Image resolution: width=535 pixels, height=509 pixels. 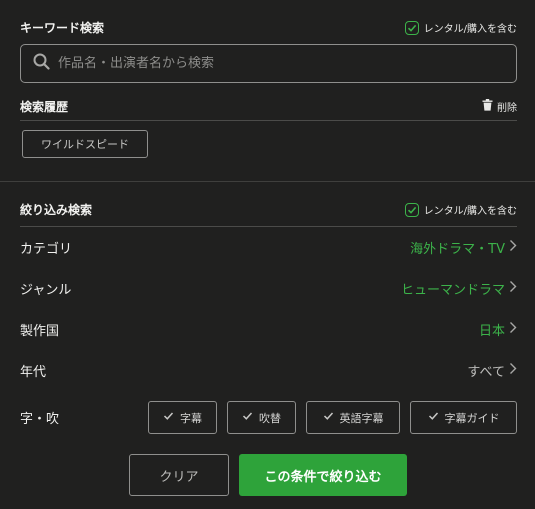 I want to click on filter-row-category: カテゴリ 海外ドラマ・TV, so click(x=268, y=247).